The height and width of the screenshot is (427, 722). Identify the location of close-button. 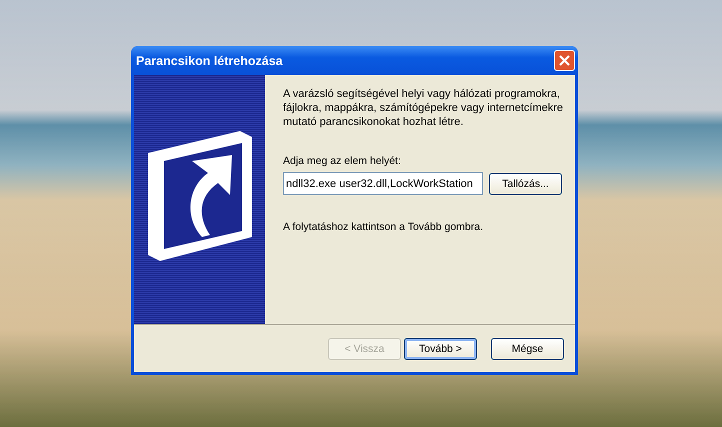
(564, 60).